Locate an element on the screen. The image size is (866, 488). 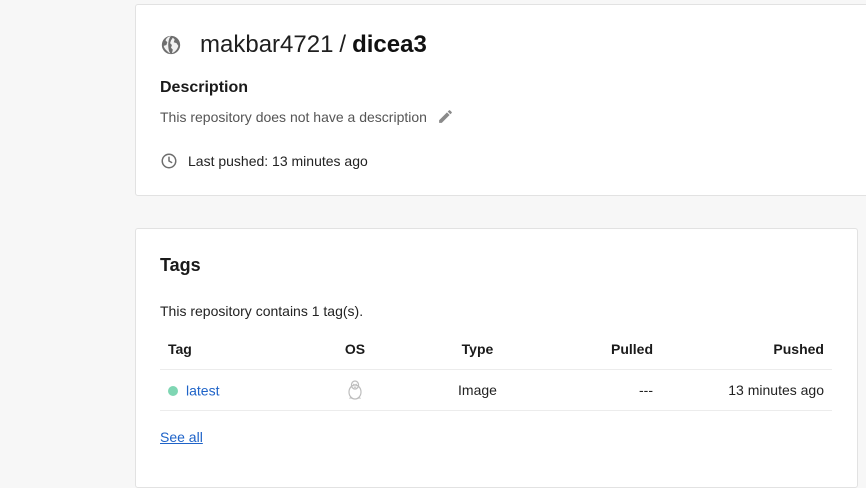
description-heading: Description is located at coordinates (204, 87).